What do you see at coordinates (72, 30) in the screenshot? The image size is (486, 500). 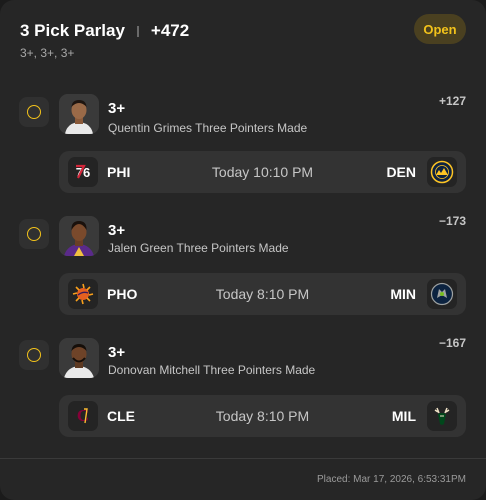 I see `parlay-title: 3 Pick Parlay` at bounding box center [72, 30].